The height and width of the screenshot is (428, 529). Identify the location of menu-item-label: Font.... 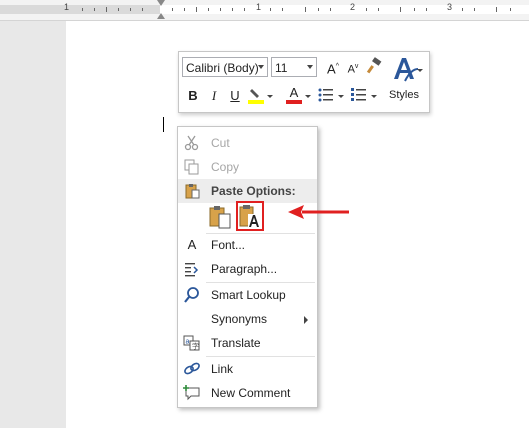
(228, 245).